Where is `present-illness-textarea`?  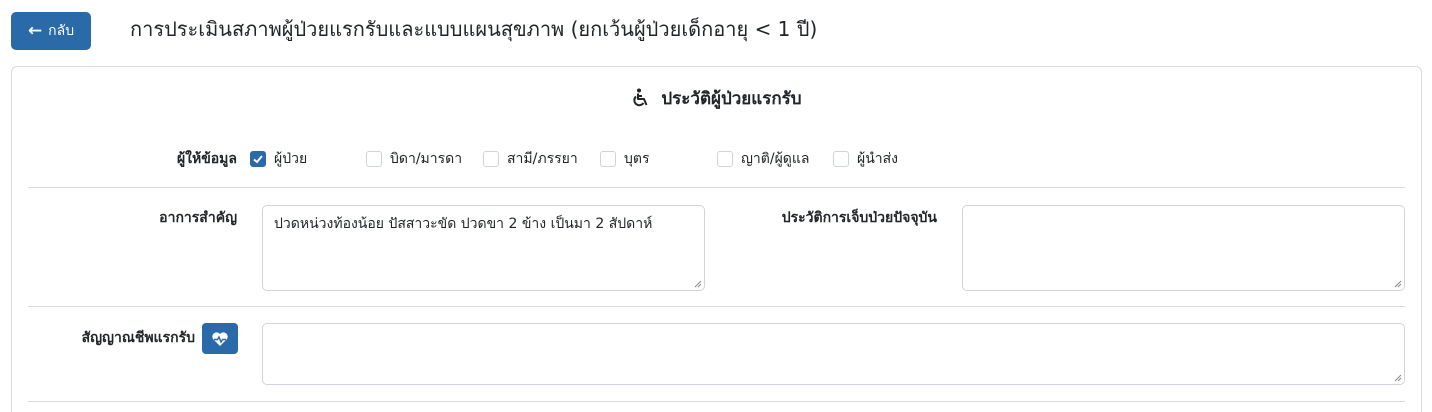 present-illness-textarea is located at coordinates (1183, 248).